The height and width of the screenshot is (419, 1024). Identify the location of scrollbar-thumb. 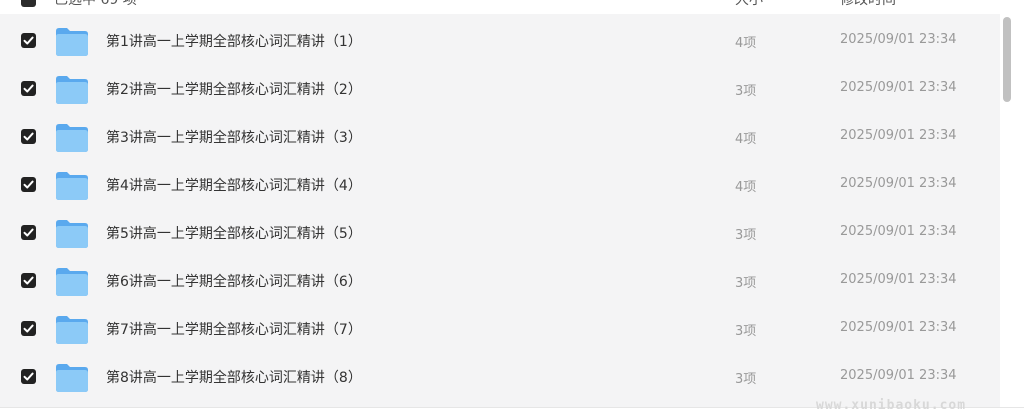
(1007, 59).